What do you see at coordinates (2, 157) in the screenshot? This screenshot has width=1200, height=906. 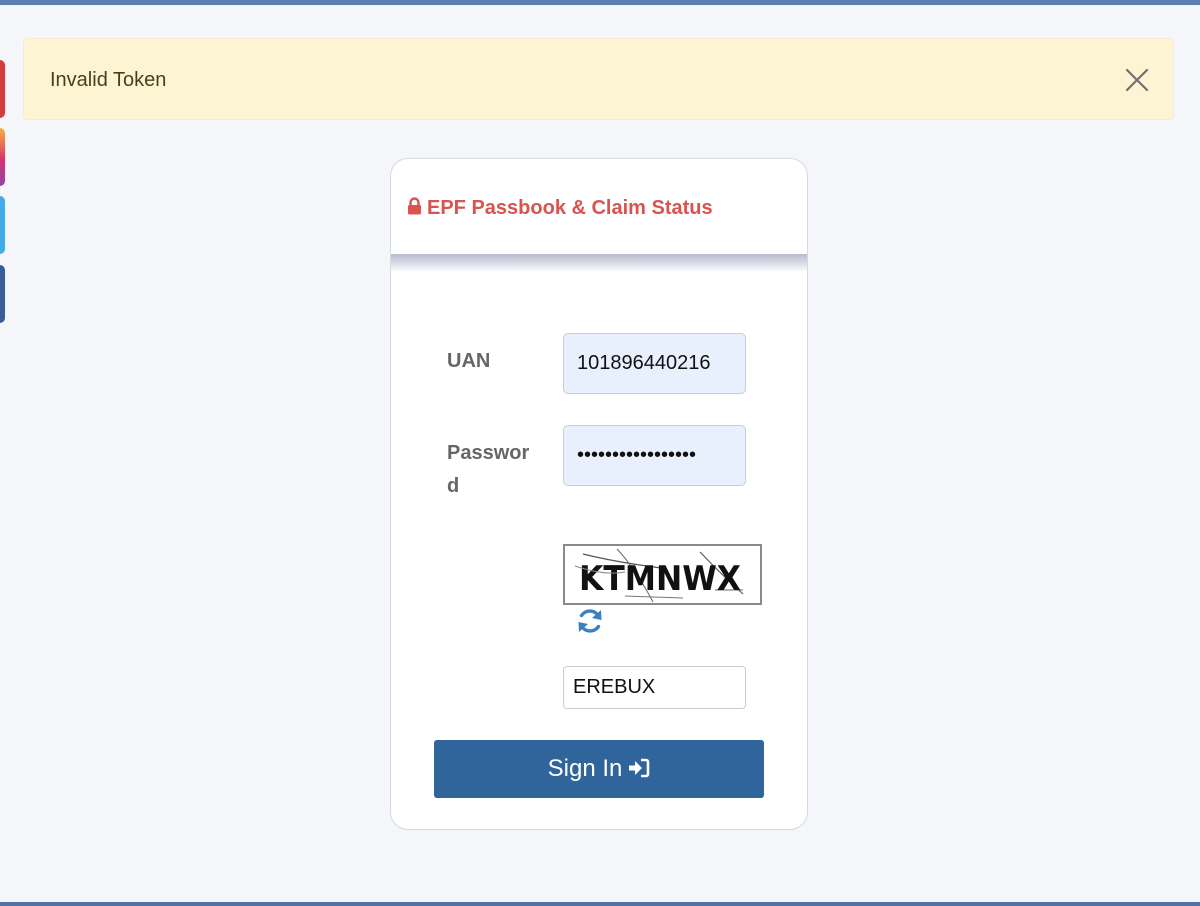 I see `social-tab-instagram` at bounding box center [2, 157].